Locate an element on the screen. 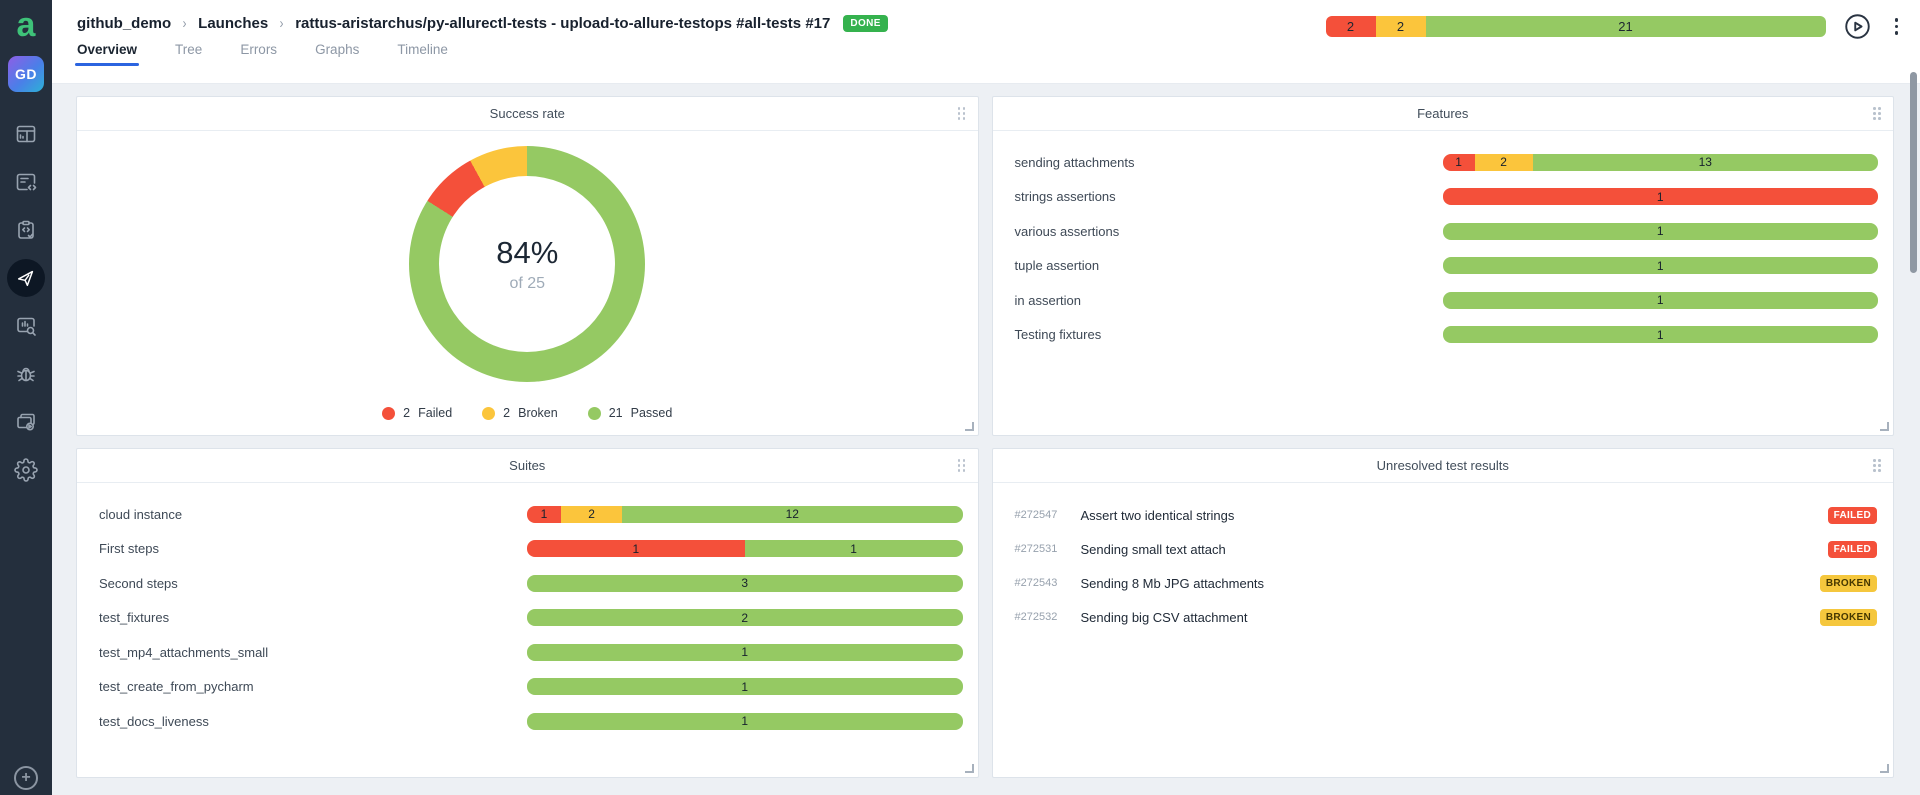  bar-row: Second steps 3 is located at coordinates (527, 583).